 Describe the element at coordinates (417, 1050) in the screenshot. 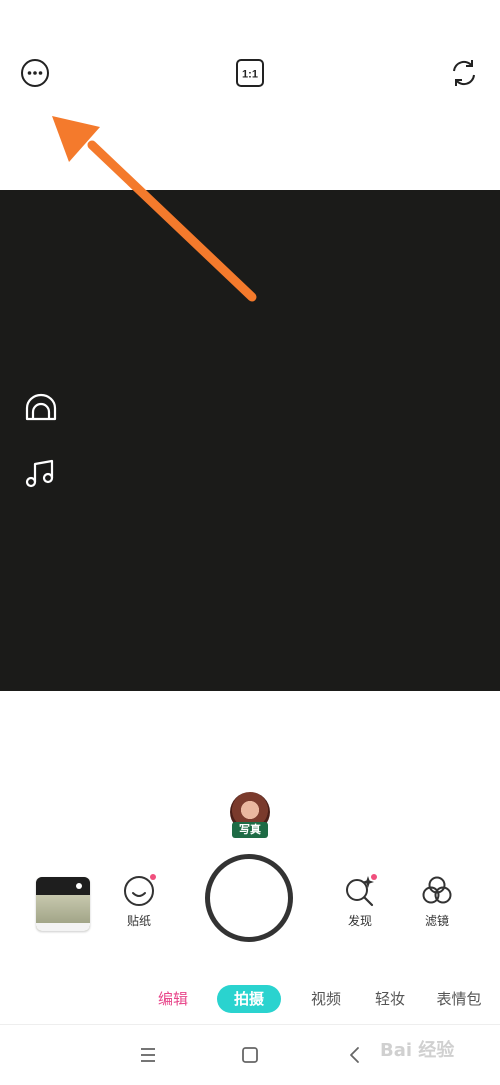

I see `watermark-text: Bai 经验` at that location.